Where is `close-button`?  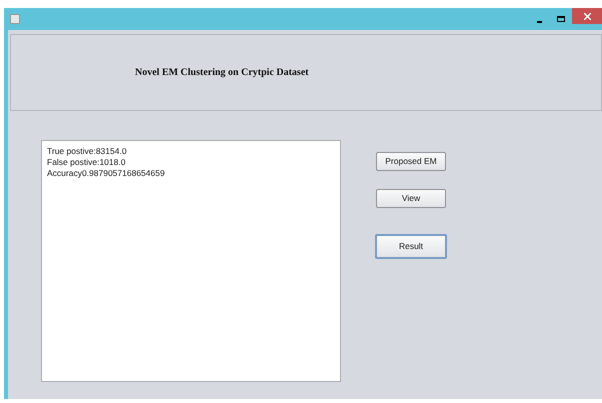 close-button is located at coordinates (587, 16).